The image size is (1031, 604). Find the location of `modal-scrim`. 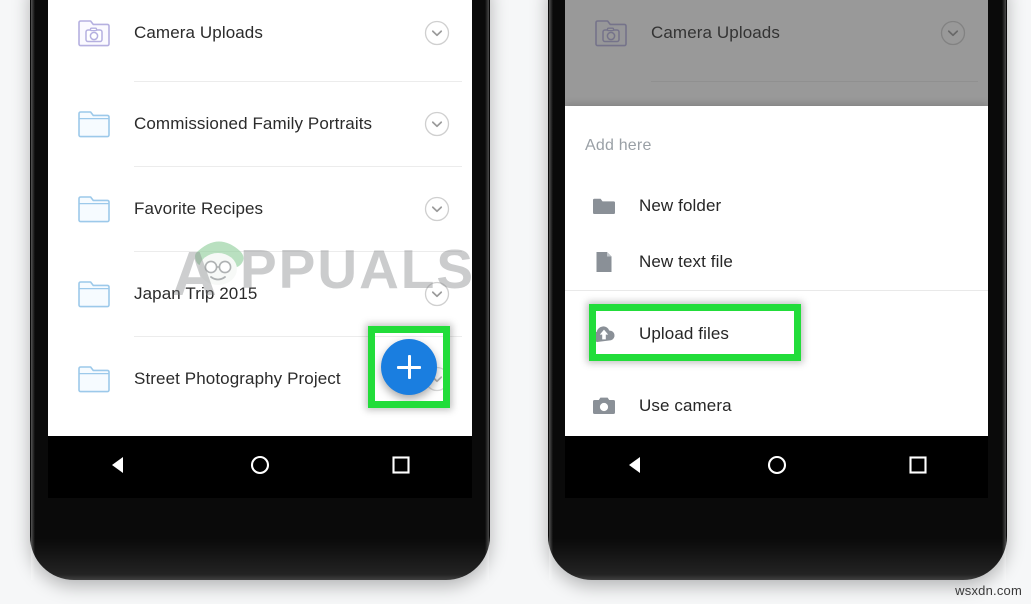

modal-scrim is located at coordinates (776, 53).